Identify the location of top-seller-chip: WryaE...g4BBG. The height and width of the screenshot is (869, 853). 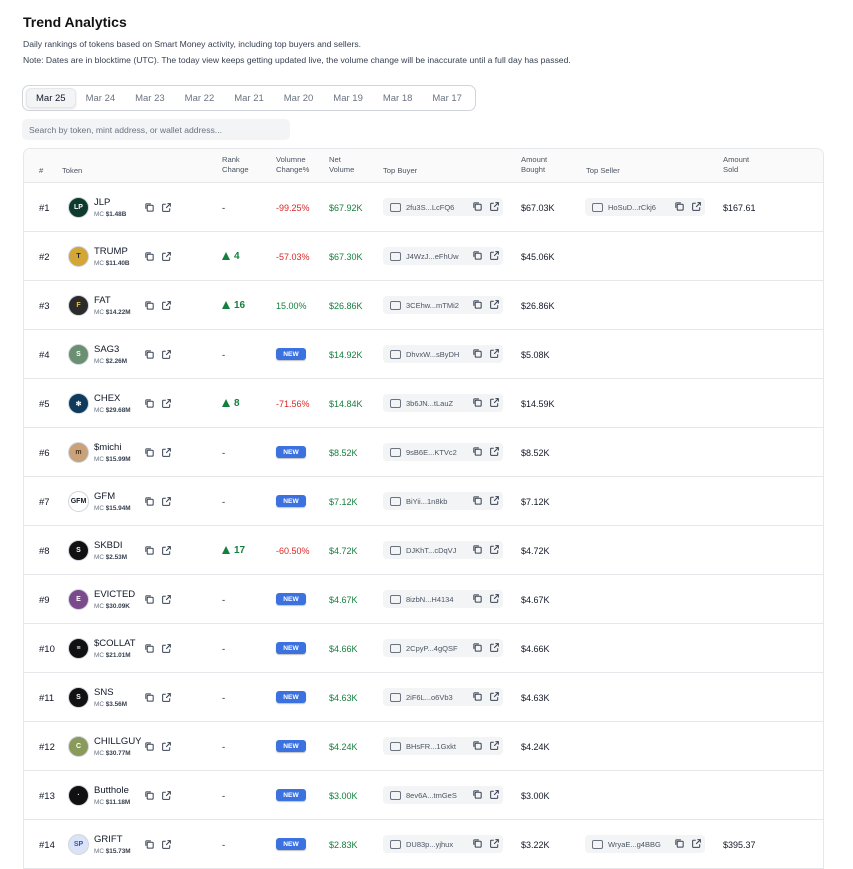
(645, 844).